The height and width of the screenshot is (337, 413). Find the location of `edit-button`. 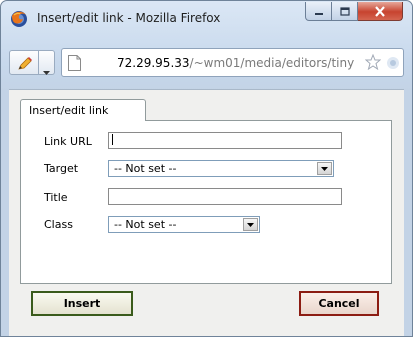

edit-button is located at coordinates (24, 62).